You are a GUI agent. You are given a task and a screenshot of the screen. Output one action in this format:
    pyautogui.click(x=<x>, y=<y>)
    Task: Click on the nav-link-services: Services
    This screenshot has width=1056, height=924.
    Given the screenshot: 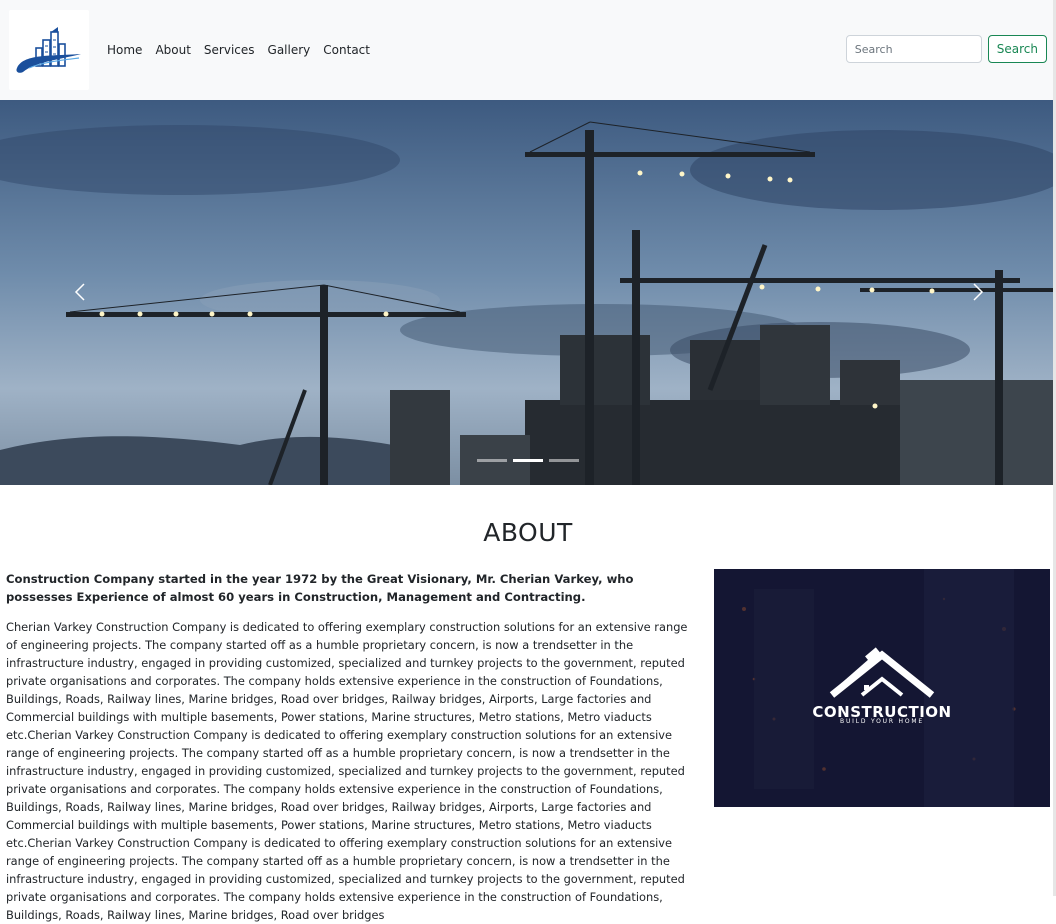 What is the action you would take?
    pyautogui.click(x=229, y=50)
    